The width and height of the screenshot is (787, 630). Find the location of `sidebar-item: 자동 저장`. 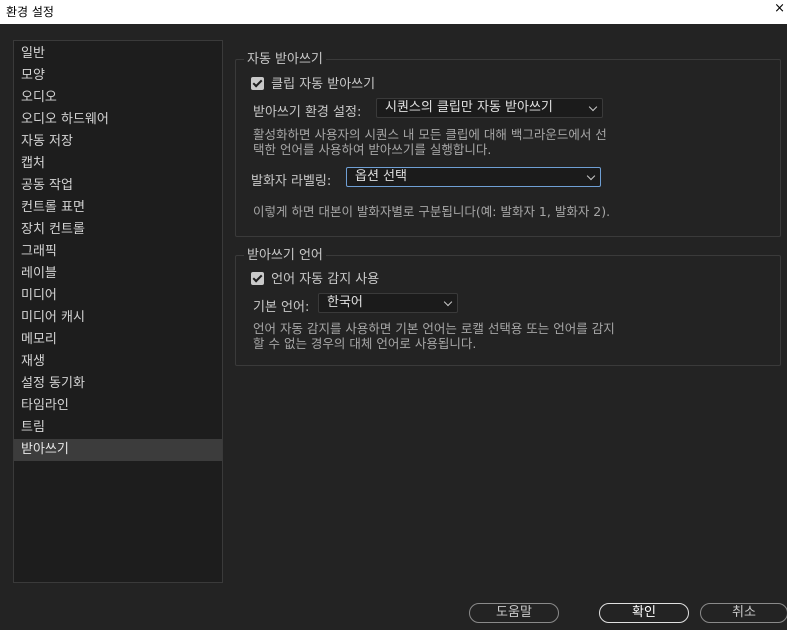

sidebar-item: 자동 저장 is located at coordinates (118, 142).